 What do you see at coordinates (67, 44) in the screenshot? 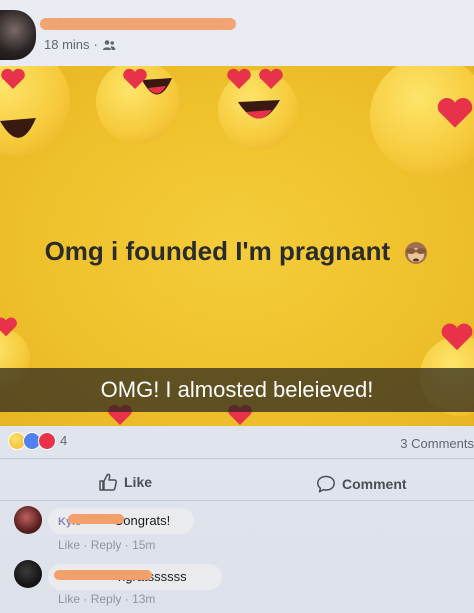
I see `post-time: 18 mins` at bounding box center [67, 44].